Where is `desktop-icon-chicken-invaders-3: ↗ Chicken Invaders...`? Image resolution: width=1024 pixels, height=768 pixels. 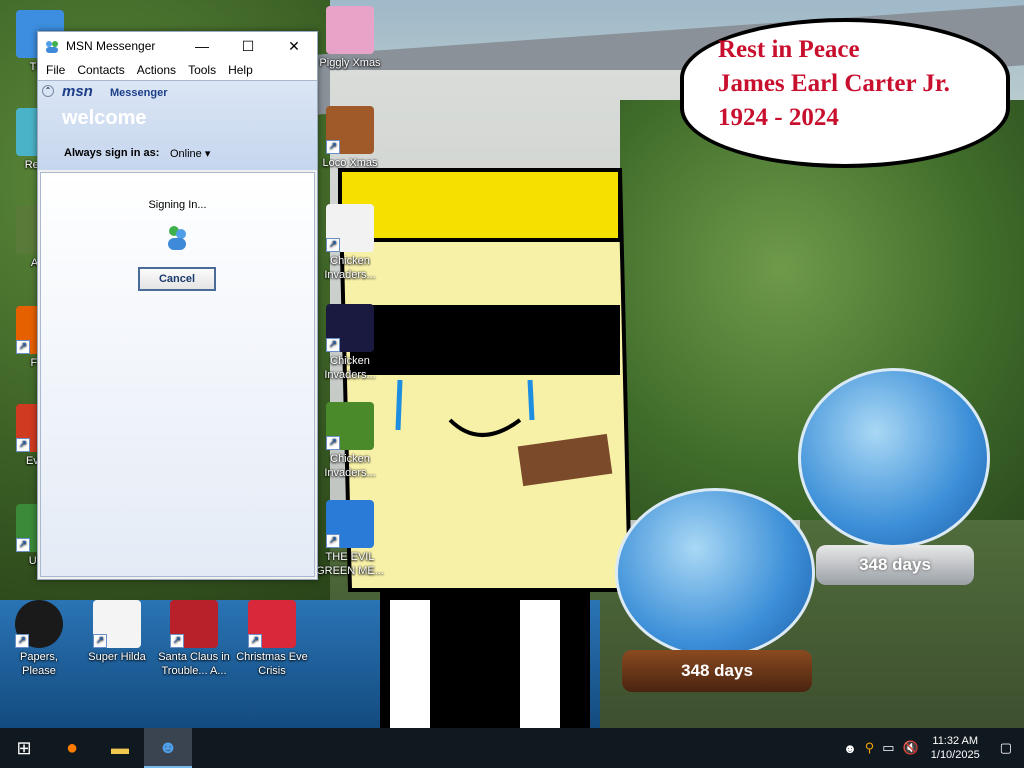
desktop-icon-chicken-invaders-3: ↗ Chicken Invaders... is located at coordinates (350, 441).